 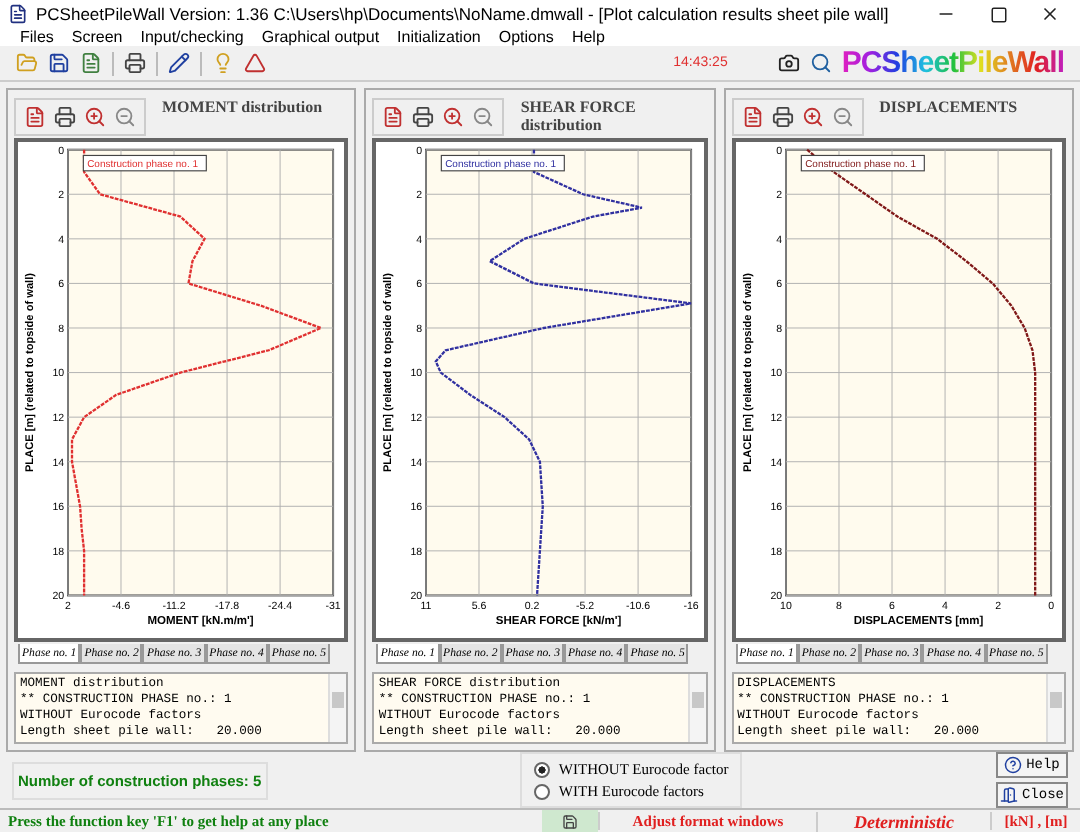 I want to click on app-icon, so click(x=18, y=14).